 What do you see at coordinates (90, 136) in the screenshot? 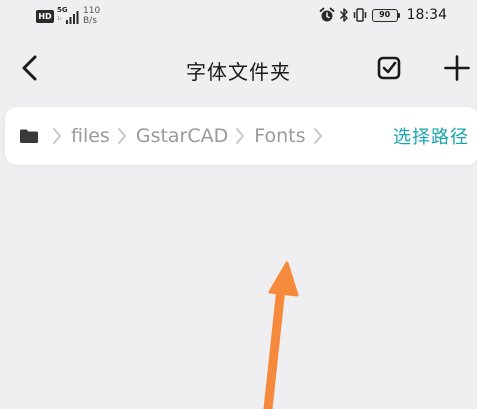
I see `breadcrumb-item-files: files` at bounding box center [90, 136].